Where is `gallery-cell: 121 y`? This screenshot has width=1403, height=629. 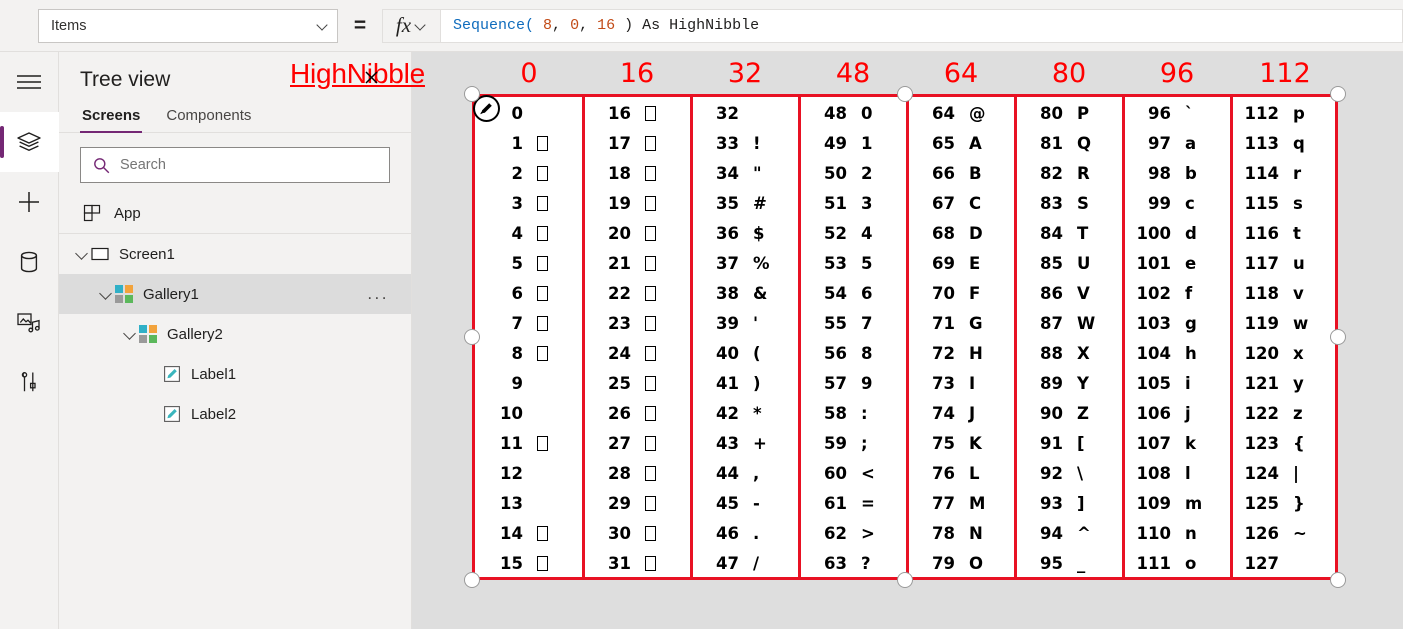 gallery-cell: 121 y is located at coordinates (1271, 383).